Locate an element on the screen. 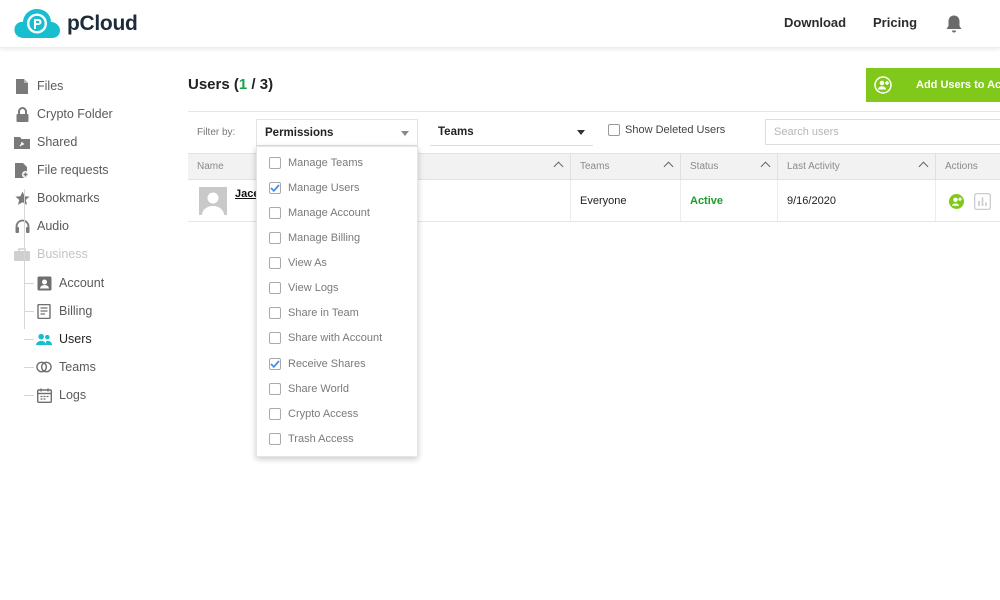  sidebar-item-teams: Teams is located at coordinates (66, 367).